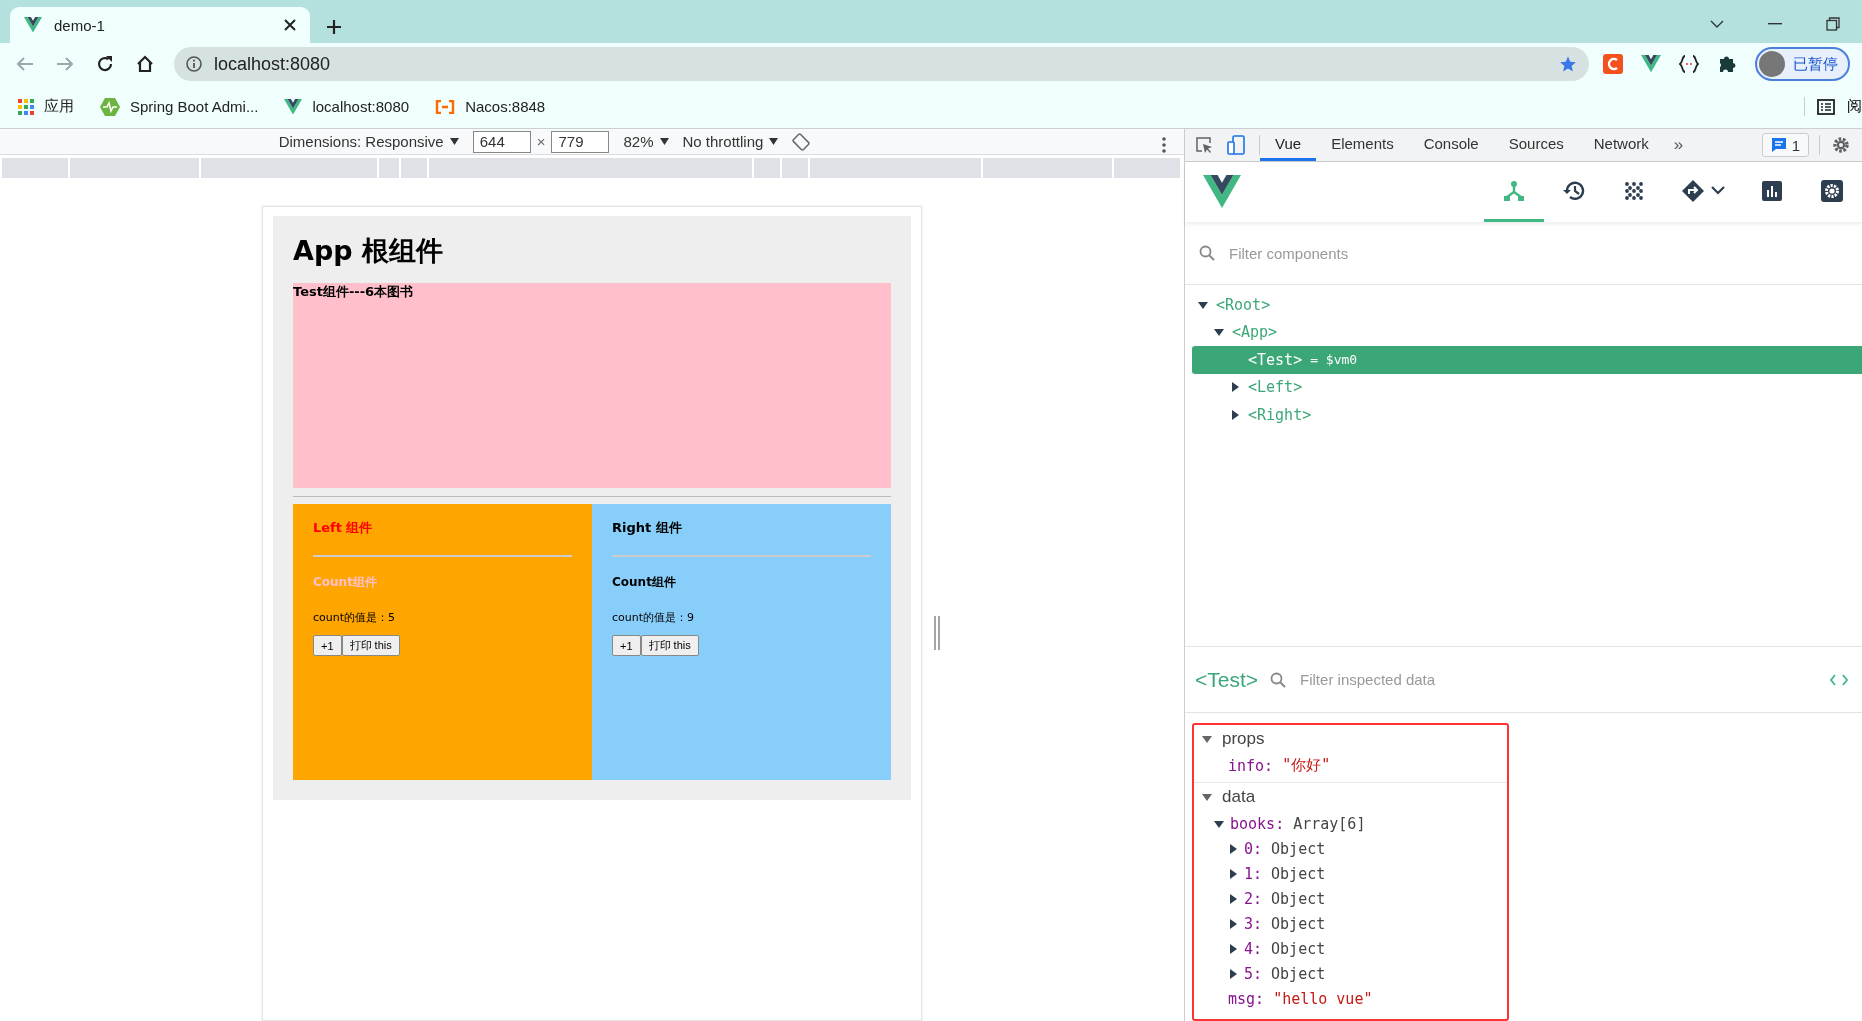  Describe the element at coordinates (580, 141) in the screenshot. I see `height-field: 779` at that location.